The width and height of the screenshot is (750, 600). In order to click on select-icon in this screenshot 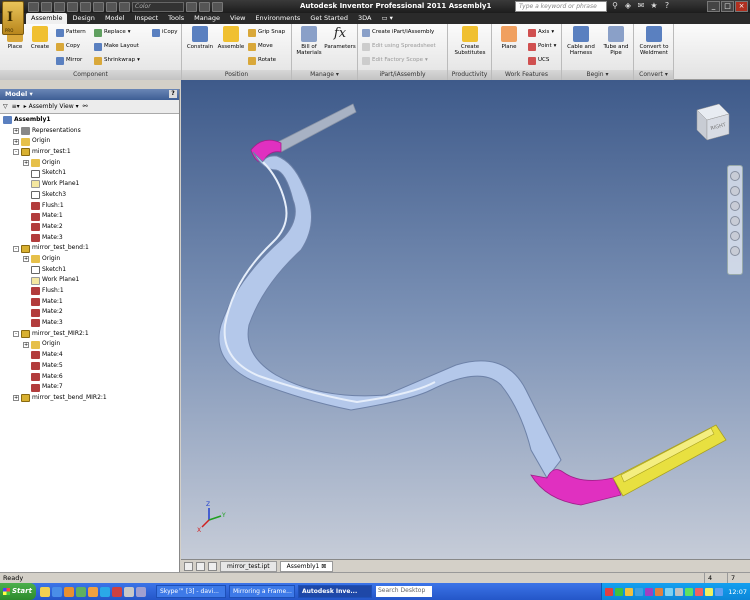, I will do `click(124, 6)`.